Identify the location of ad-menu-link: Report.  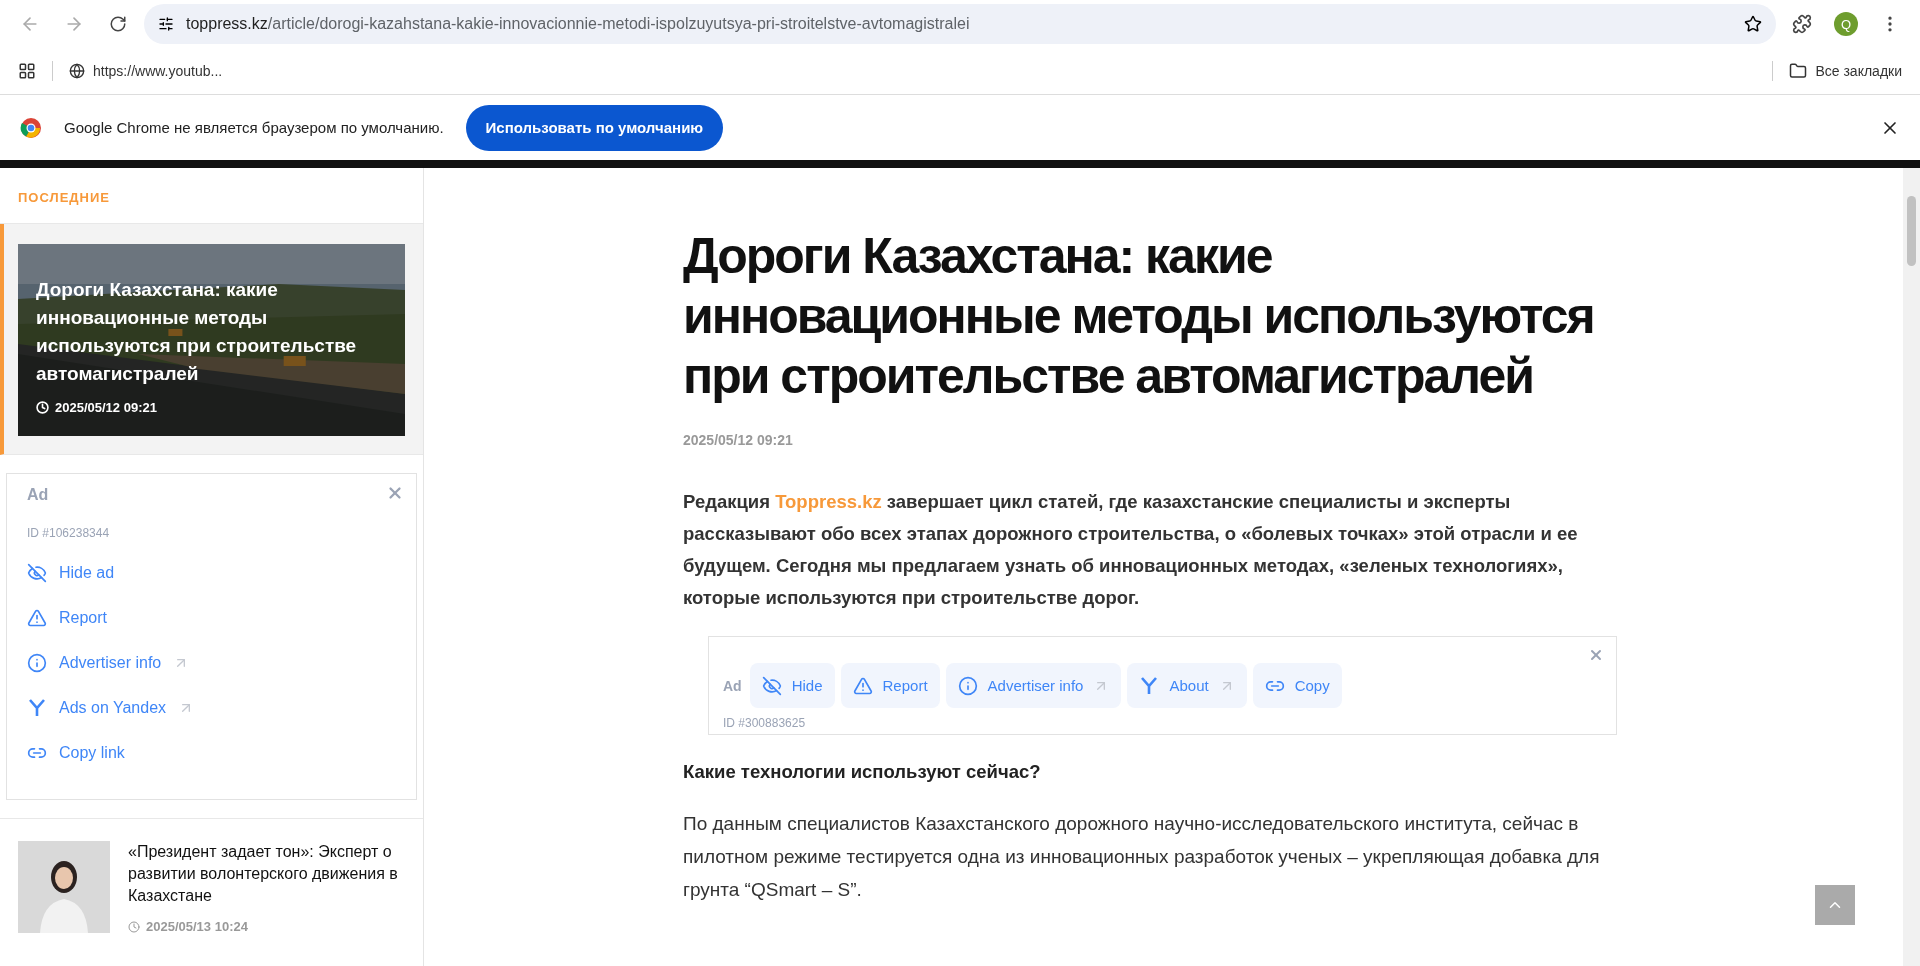
(211, 617).